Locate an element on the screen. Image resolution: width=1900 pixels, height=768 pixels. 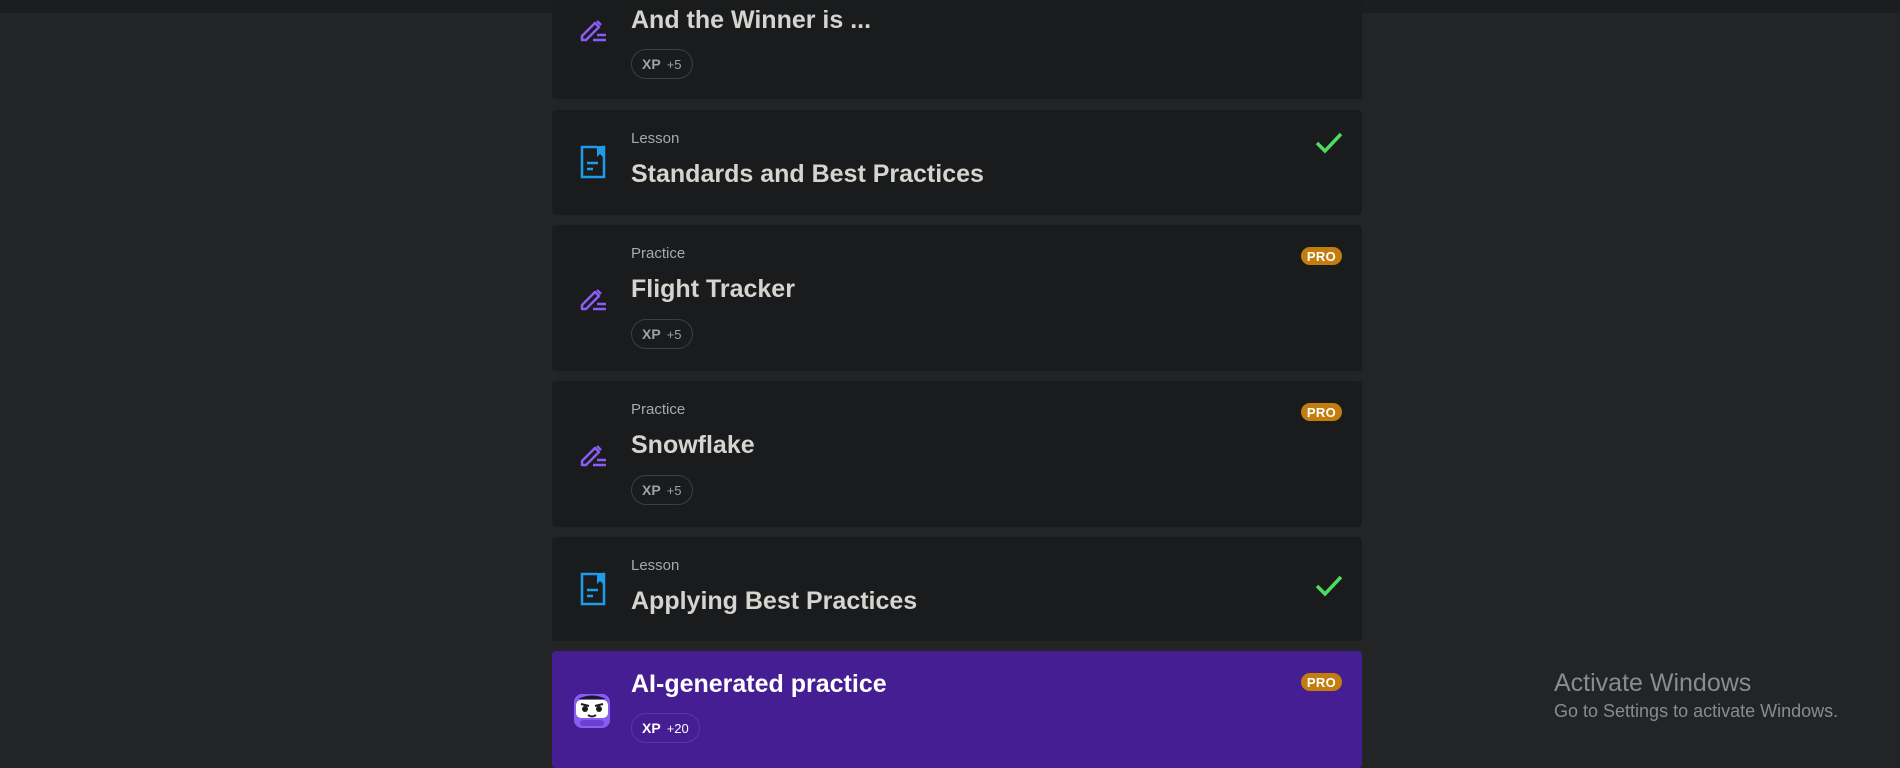
ai-practice-card: AI-generated practice XP +20 PRO is located at coordinates (957, 709).